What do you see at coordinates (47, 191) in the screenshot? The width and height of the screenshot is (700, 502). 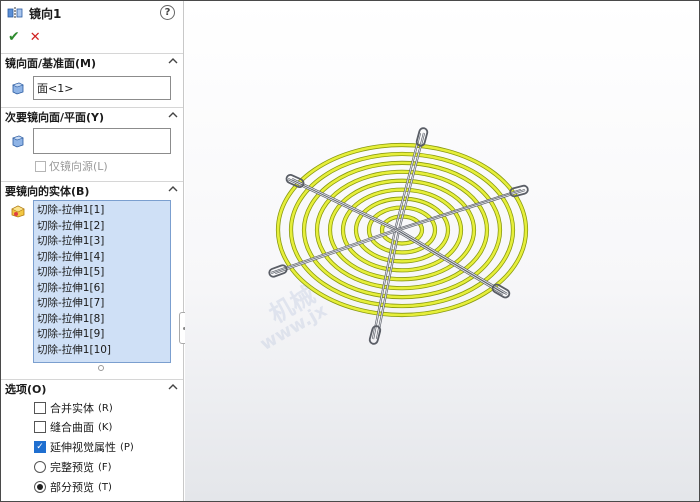 I see `bodies-heading: 要镜向的实体(B)` at bounding box center [47, 191].